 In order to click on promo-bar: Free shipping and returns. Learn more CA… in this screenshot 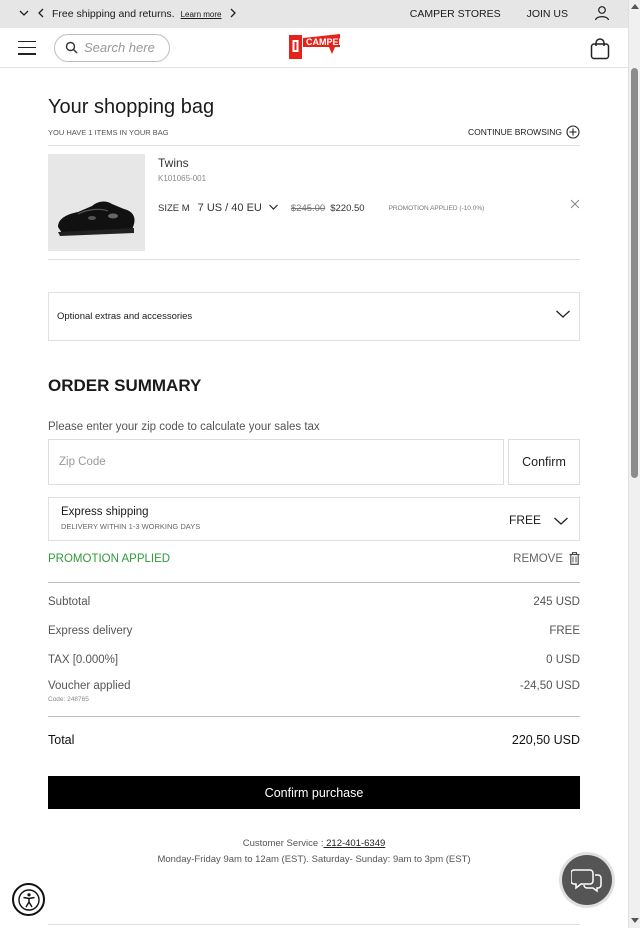, I will do `click(314, 14)`.